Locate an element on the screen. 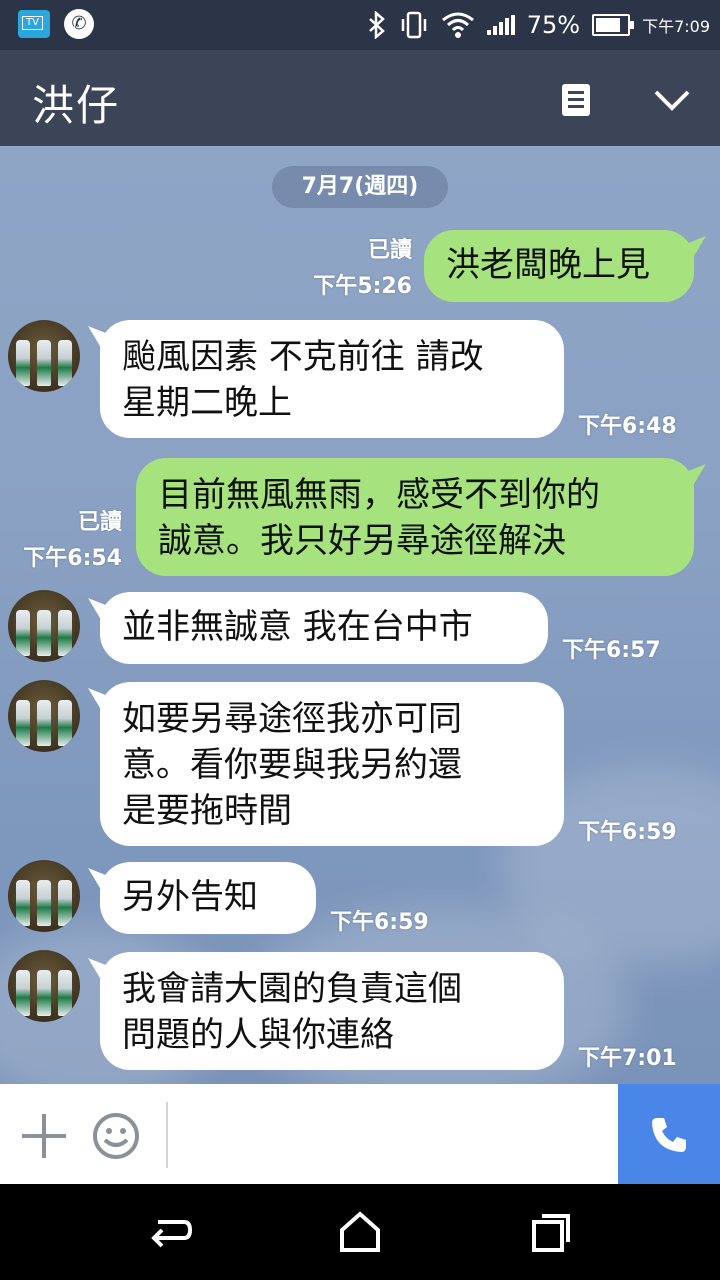 Image resolution: width=720 pixels, height=1280 pixels. battery-percent: 75% is located at coordinates (553, 25).